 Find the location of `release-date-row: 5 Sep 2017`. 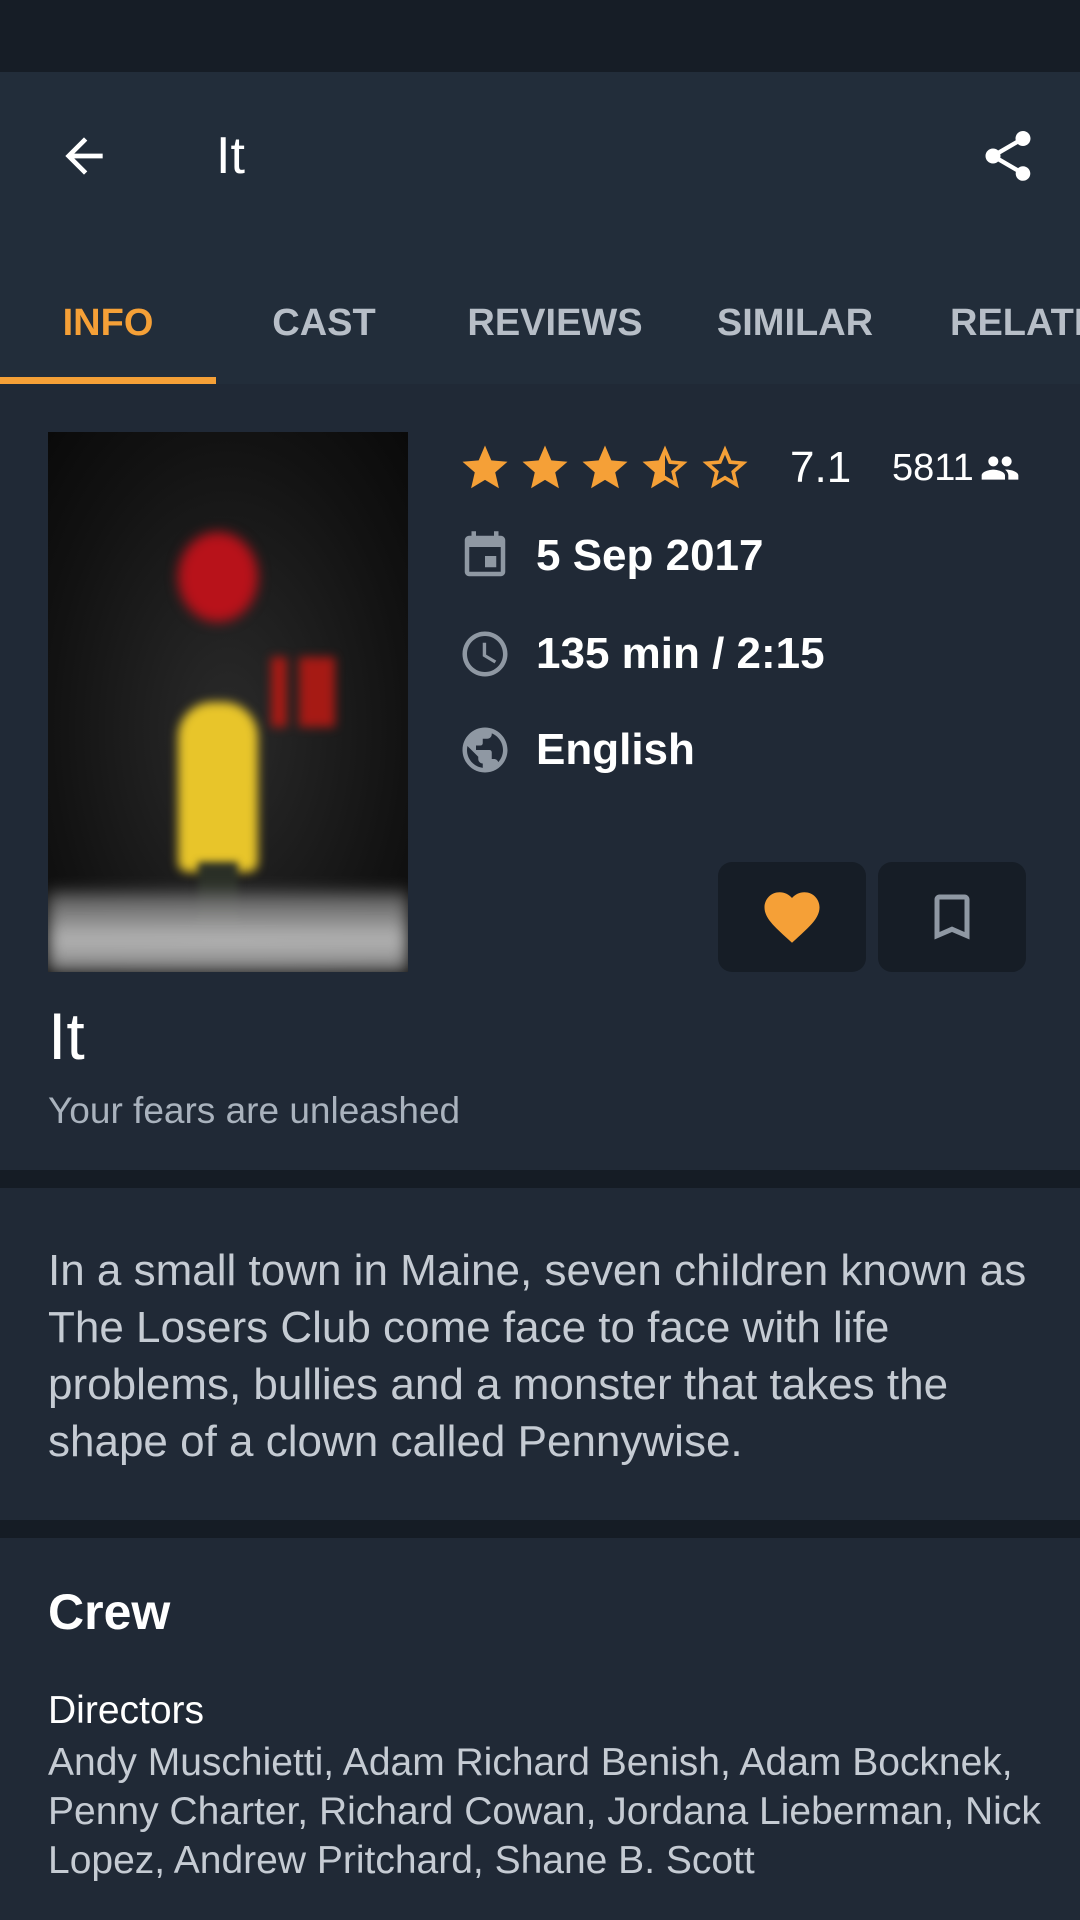

release-date-row: 5 Sep 2017 is located at coordinates (611, 556).